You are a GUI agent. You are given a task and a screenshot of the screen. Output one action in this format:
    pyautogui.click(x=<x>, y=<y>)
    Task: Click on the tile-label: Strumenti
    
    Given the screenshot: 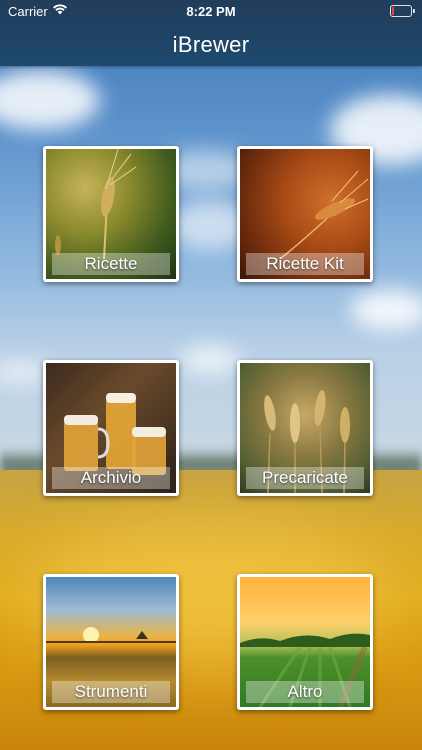 What is the action you would take?
    pyautogui.click(x=111, y=692)
    